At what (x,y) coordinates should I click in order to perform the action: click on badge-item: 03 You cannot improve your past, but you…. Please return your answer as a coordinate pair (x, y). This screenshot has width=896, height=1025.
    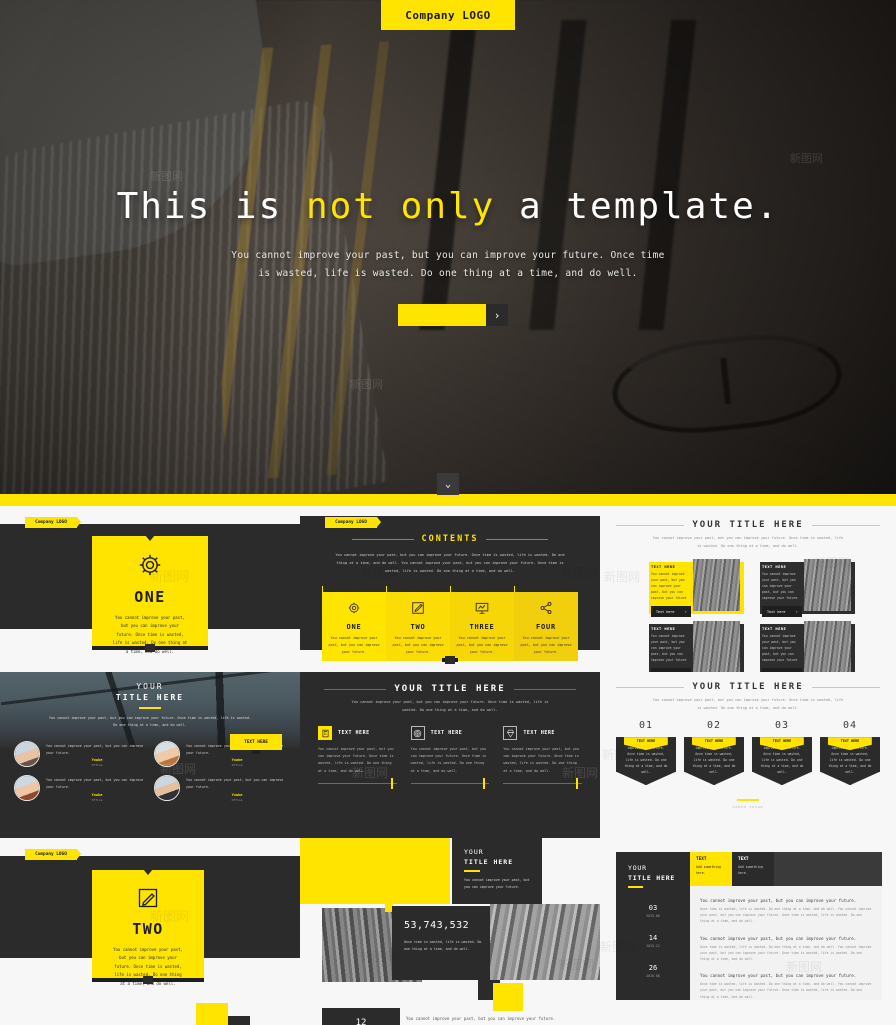
    Looking at the image, I should click on (782, 753).